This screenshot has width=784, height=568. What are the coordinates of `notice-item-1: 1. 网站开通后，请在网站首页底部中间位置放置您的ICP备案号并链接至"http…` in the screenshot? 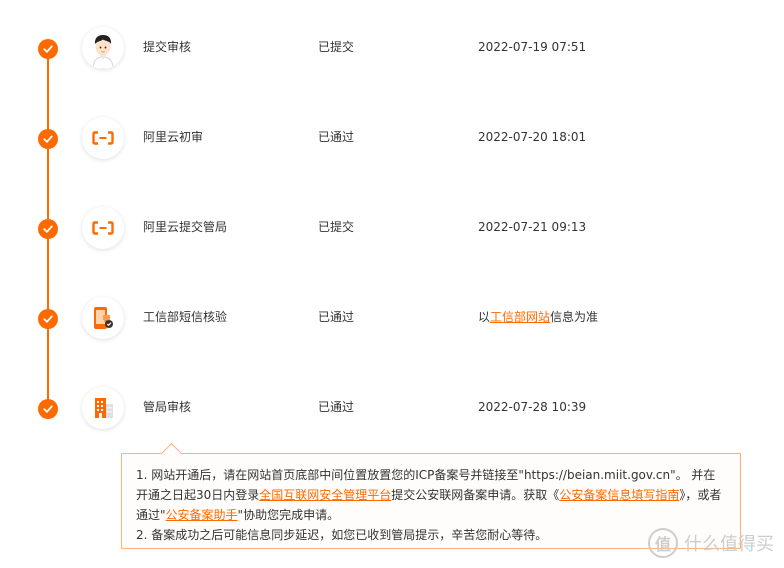 It's located at (431, 495).